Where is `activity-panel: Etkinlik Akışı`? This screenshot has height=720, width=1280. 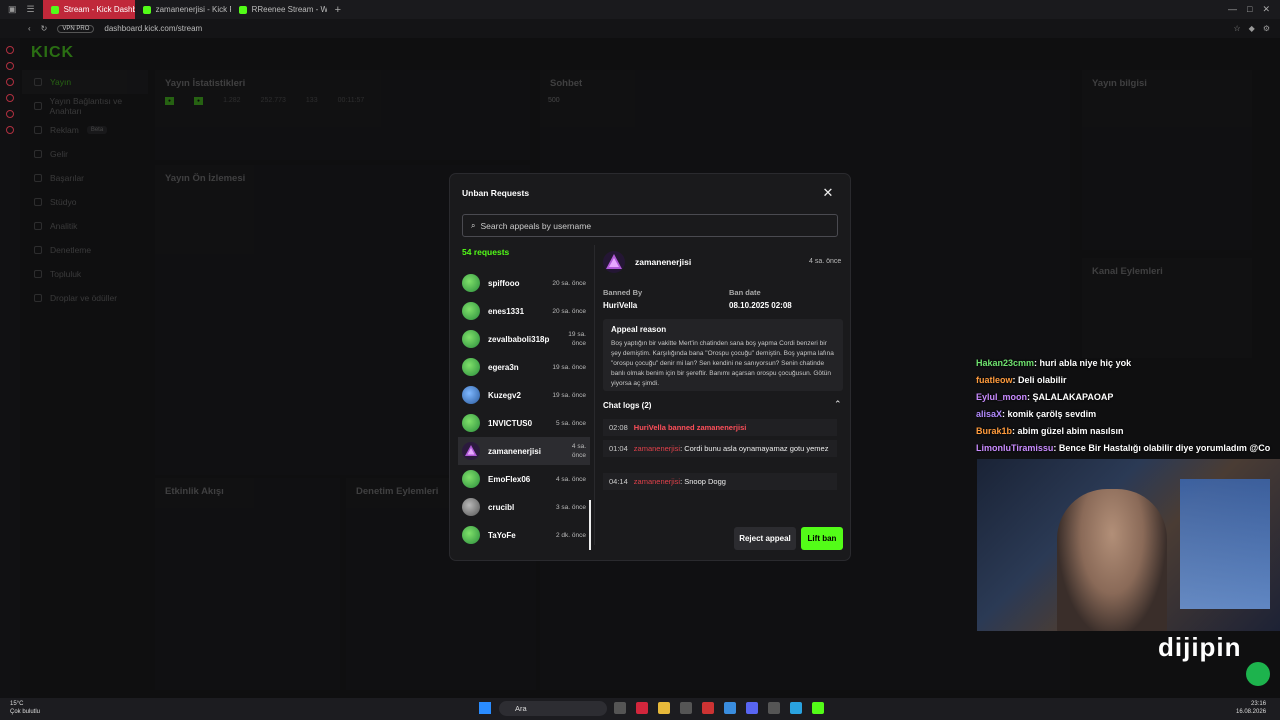 activity-panel: Etkinlik Akışı is located at coordinates (247, 584).